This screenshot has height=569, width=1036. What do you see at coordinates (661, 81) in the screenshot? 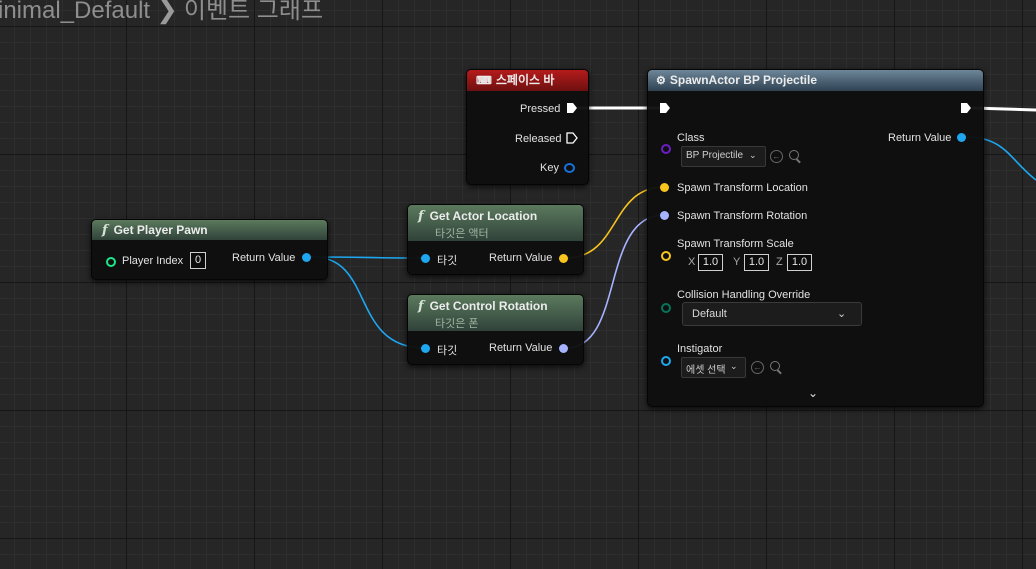
I see `spawn-actor-icon: ⚙` at bounding box center [661, 81].